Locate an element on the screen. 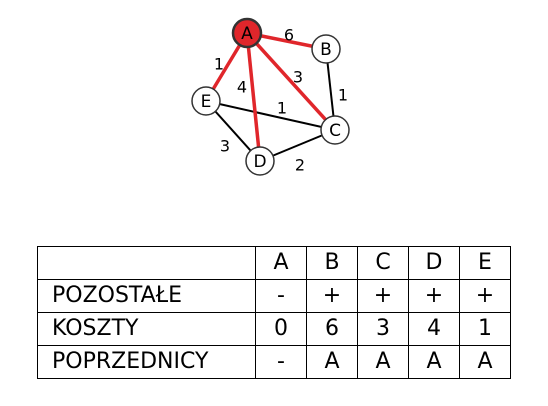  edge-e-c is located at coordinates (270, 115).